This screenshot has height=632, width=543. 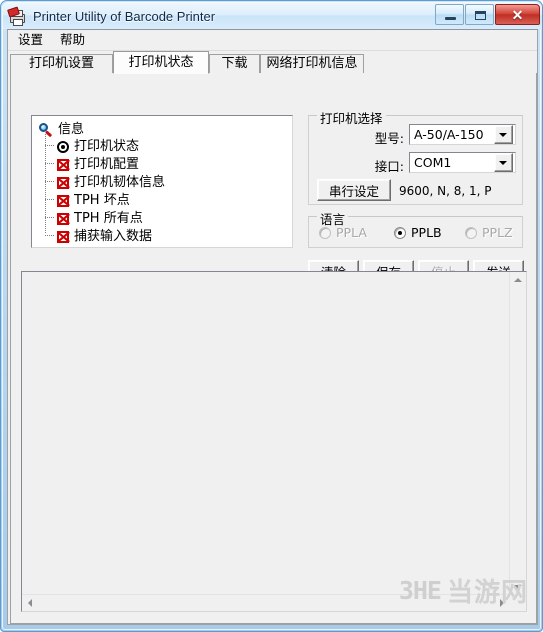 I want to click on tree-item-tph-bad-dots: TPH 坏点, so click(x=93, y=200).